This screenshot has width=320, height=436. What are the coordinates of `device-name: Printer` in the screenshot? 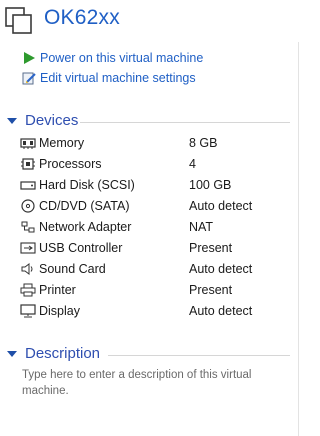 It's located at (57, 290).